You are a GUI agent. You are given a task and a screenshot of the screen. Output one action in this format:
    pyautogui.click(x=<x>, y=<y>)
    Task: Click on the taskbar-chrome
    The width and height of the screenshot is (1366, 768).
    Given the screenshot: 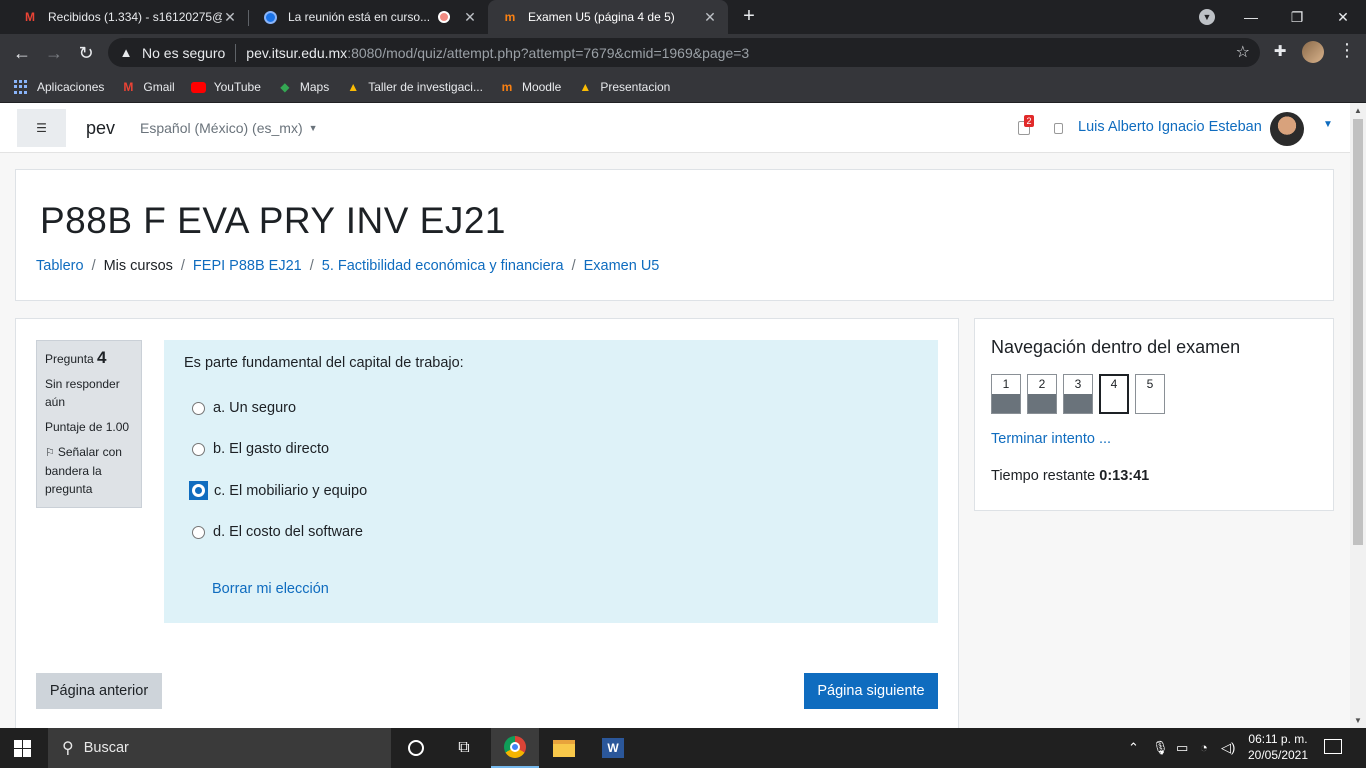 What is the action you would take?
    pyautogui.click(x=515, y=748)
    